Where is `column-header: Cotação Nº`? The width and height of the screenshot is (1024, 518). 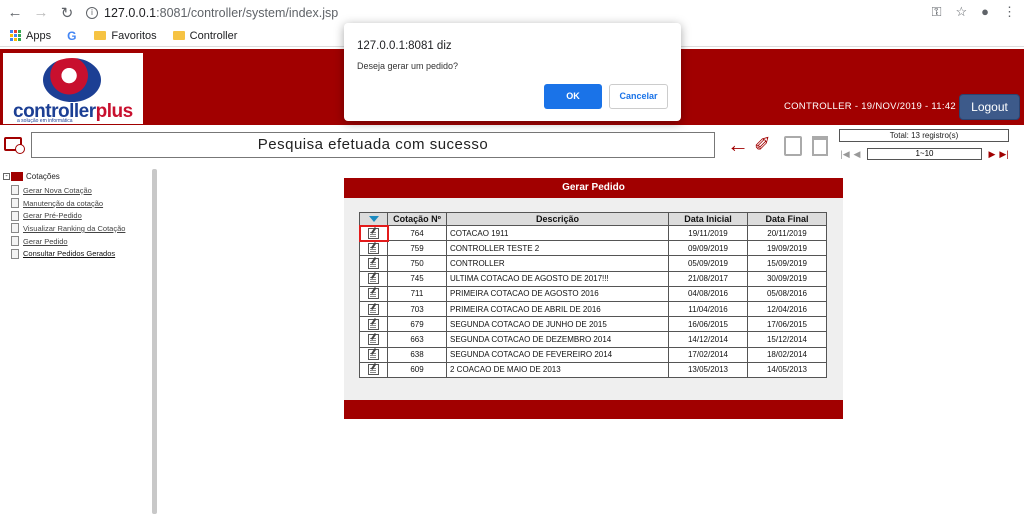
column-header: Cotação Nº is located at coordinates (417, 219).